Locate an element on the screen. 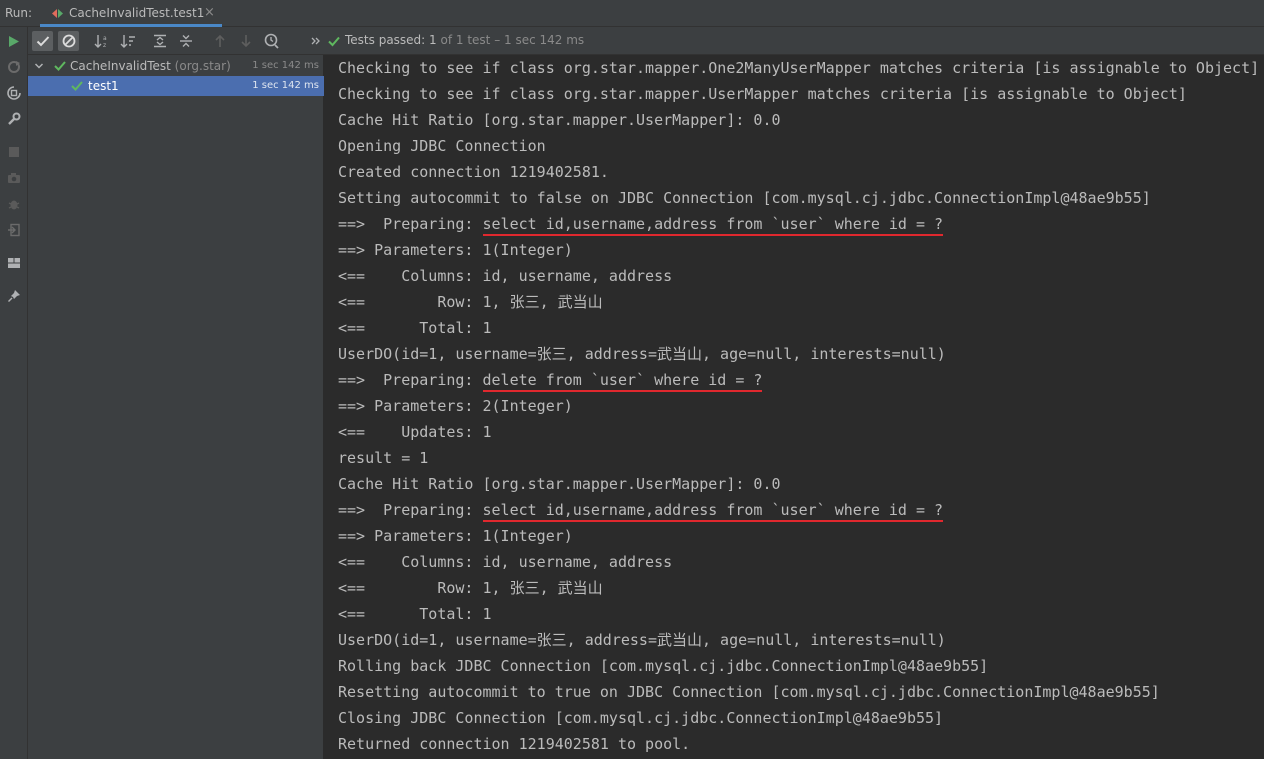 The image size is (1264, 759). test-duration: 1 sec 142 ms is located at coordinates (285, 85).